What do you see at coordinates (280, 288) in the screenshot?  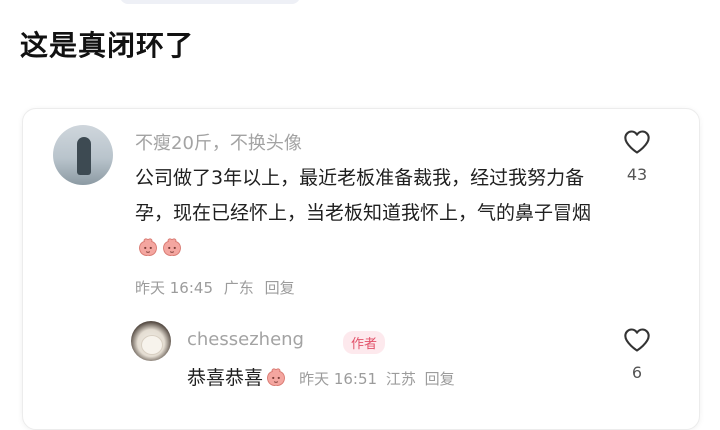 I see `comment-reply-button: 回复` at bounding box center [280, 288].